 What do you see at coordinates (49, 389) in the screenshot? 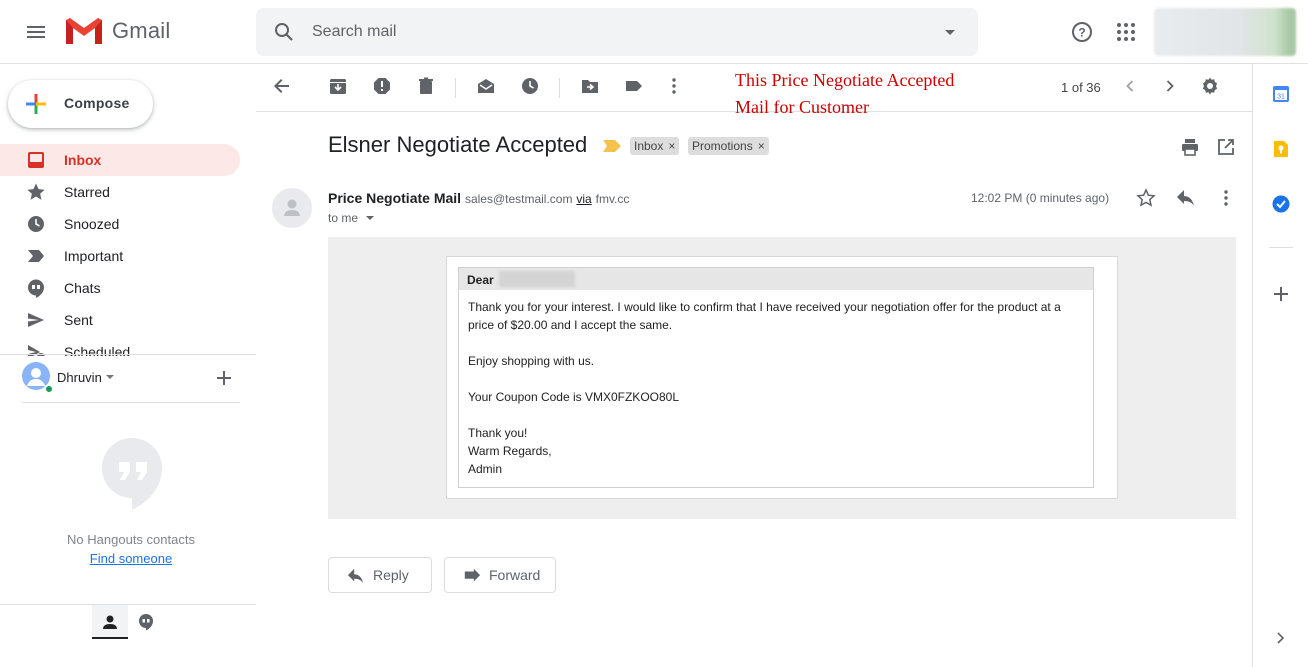
I see `online-status-dot` at bounding box center [49, 389].